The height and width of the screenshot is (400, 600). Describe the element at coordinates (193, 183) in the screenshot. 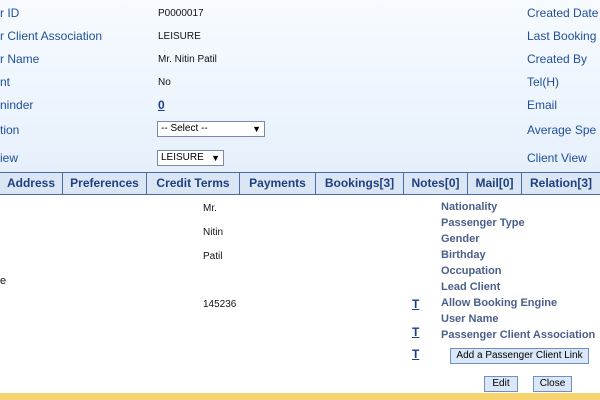

I see `tab-credit-terms: Credit Terms` at that location.